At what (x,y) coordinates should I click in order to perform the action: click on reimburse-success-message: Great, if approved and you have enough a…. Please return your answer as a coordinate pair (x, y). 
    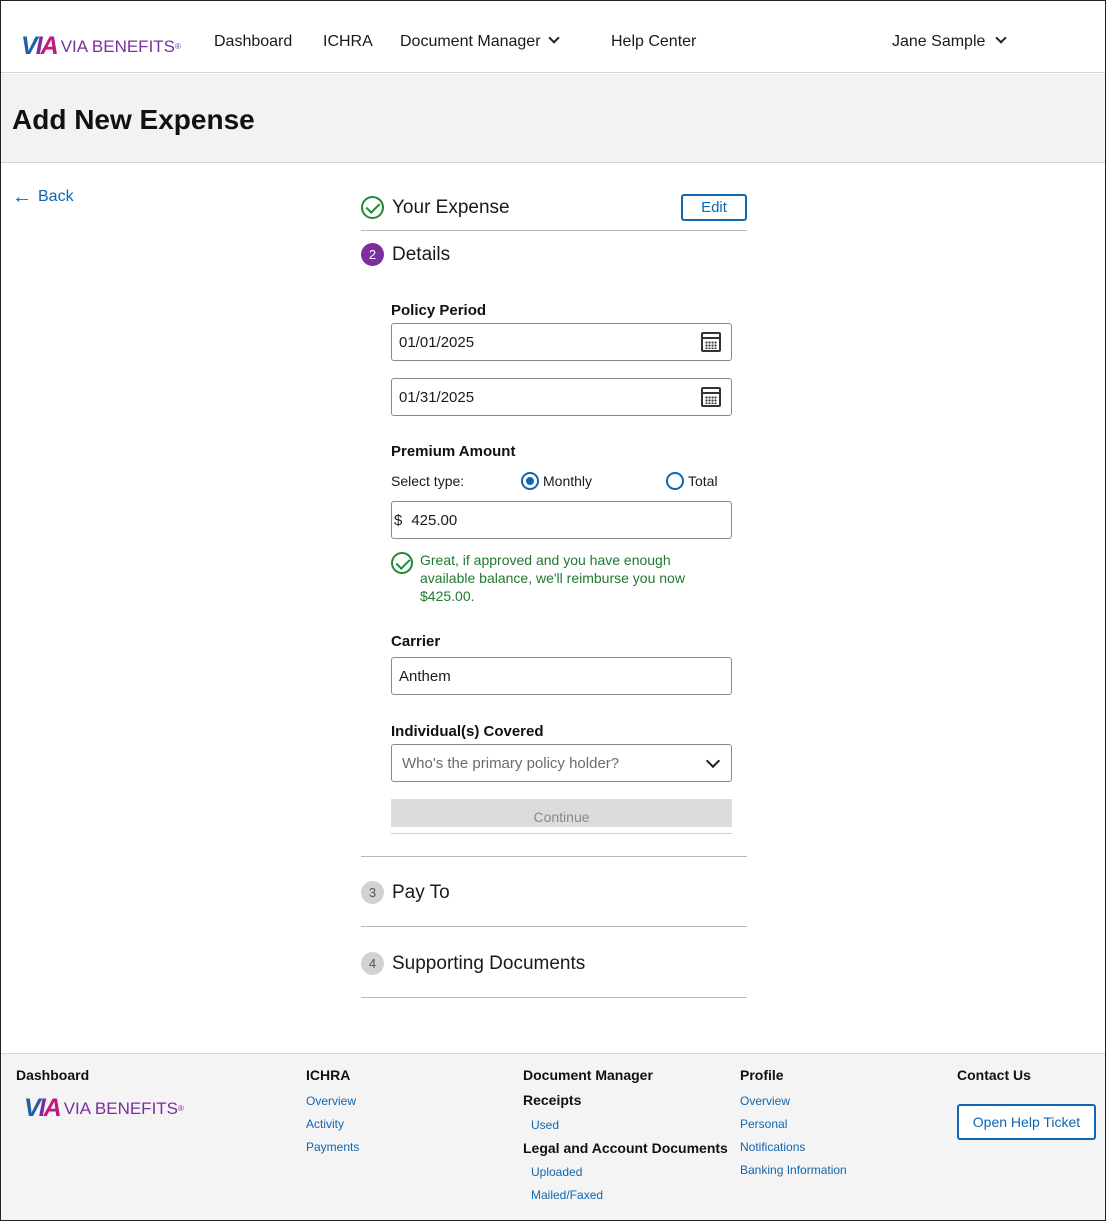
    Looking at the image, I should click on (541, 578).